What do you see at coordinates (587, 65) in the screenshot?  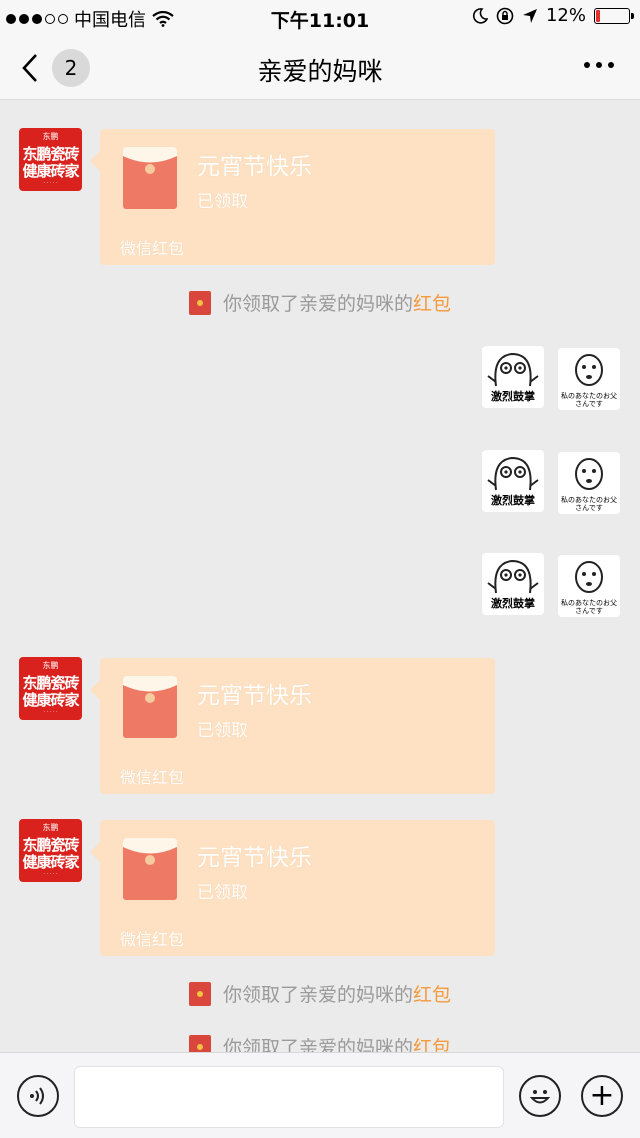 I see `more-dots-icon` at bounding box center [587, 65].